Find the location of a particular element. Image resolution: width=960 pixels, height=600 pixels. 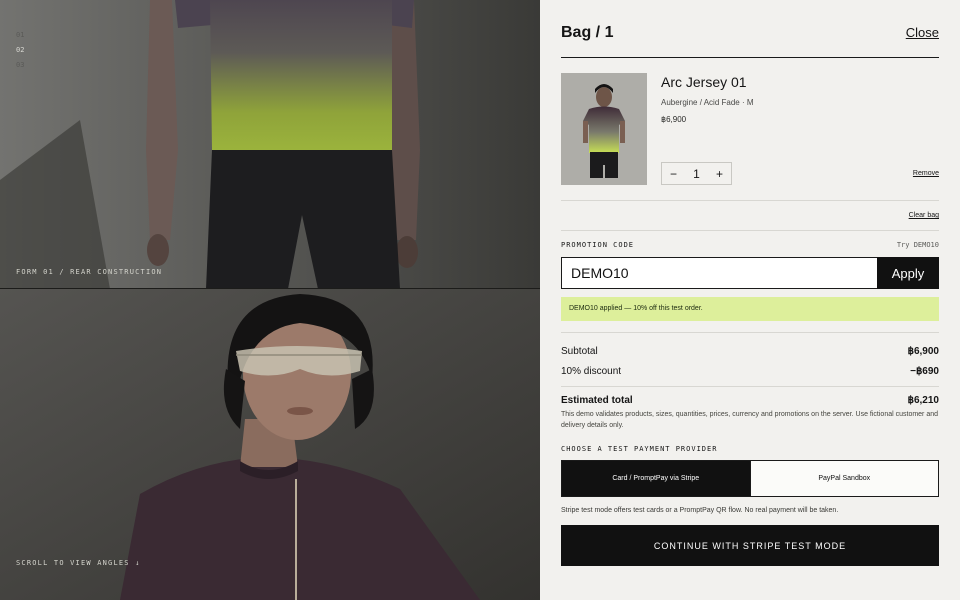

provider-option-stripe: Card / PromptPay via Stripe is located at coordinates (656, 478).